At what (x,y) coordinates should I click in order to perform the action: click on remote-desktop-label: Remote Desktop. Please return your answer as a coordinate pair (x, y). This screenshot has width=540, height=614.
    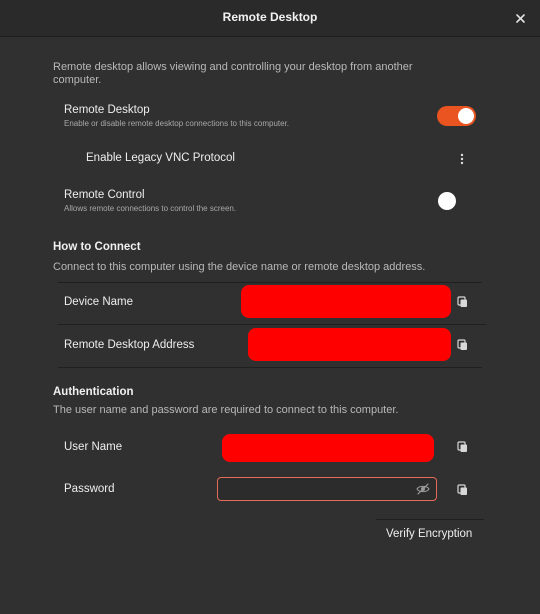
    Looking at the image, I should click on (107, 110).